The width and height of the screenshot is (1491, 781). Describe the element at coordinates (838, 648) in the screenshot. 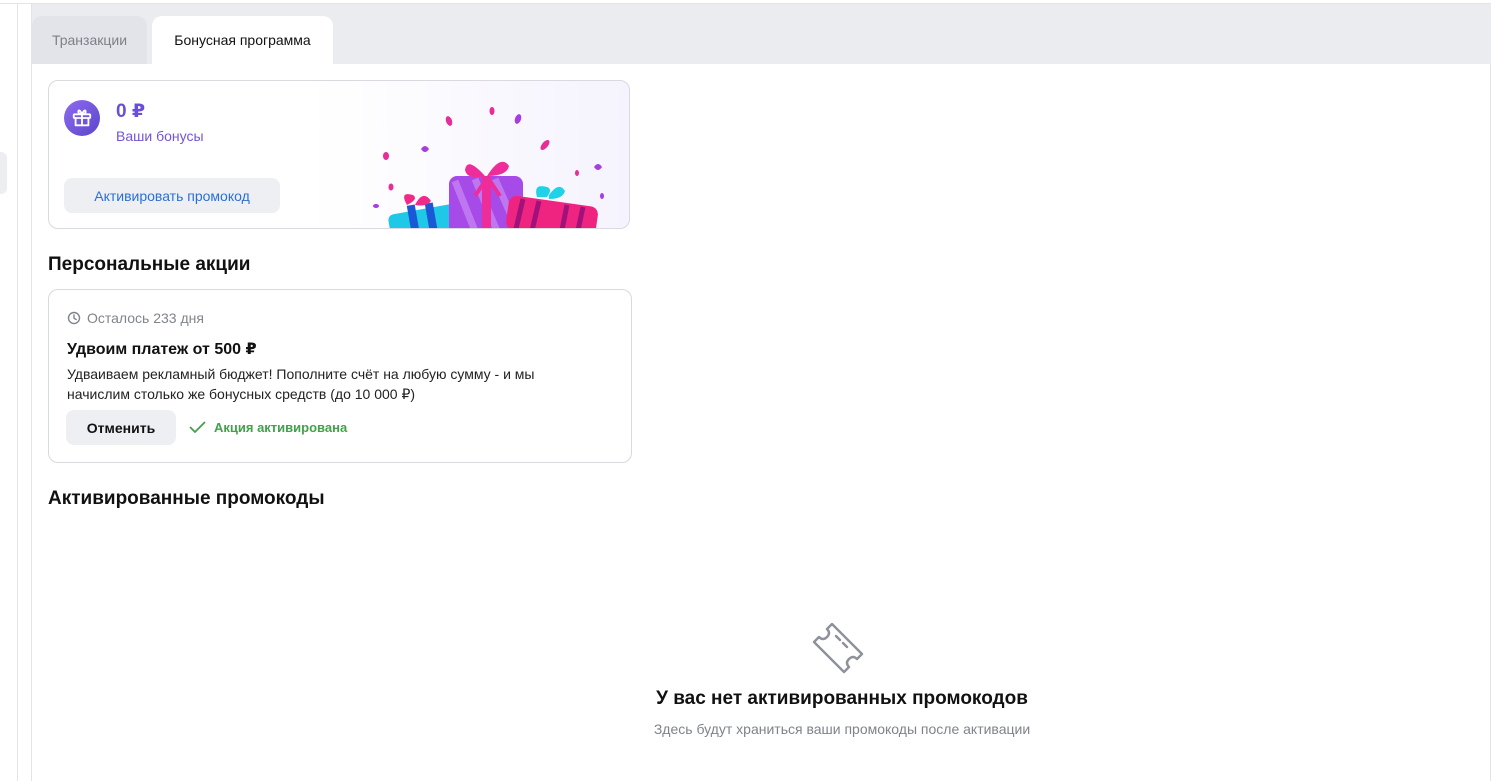

I see `ticket-icon` at that location.